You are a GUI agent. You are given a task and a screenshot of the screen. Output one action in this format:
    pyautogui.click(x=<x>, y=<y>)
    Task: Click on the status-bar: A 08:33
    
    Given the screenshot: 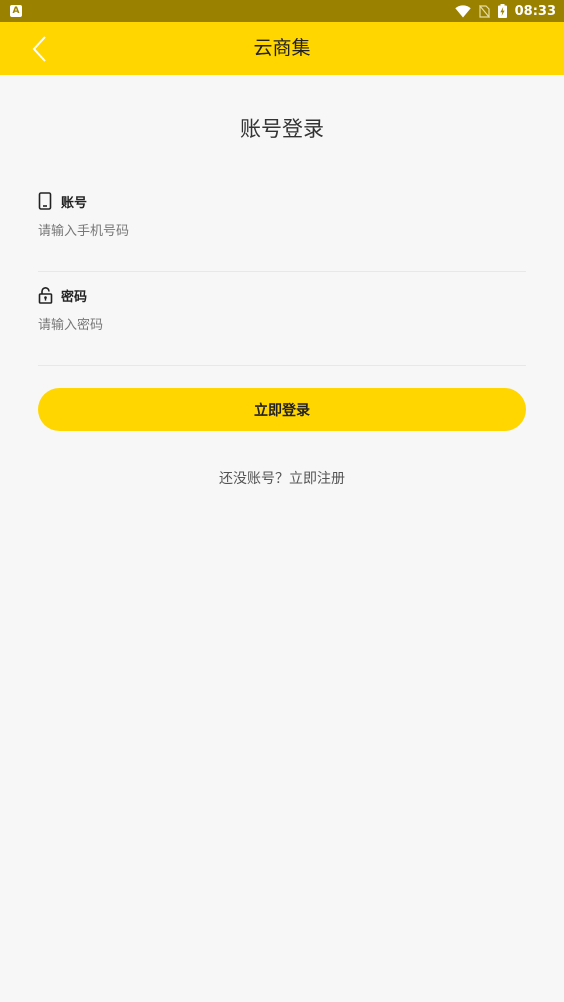 What is the action you would take?
    pyautogui.click(x=282, y=11)
    